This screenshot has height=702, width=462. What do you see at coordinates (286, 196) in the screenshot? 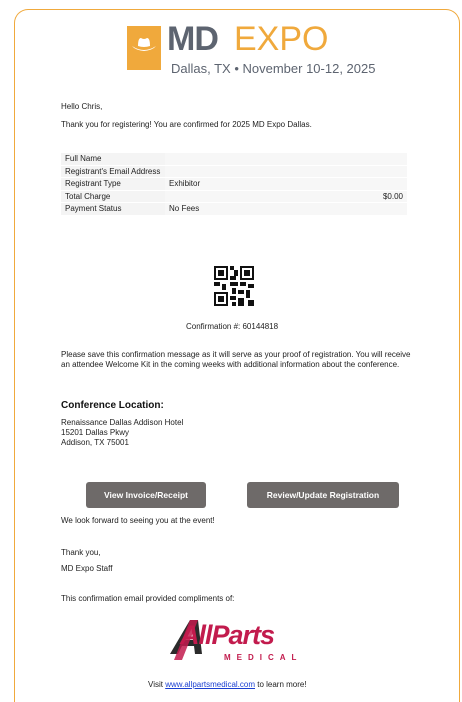
I see `row-value: $0.00` at bounding box center [286, 196].